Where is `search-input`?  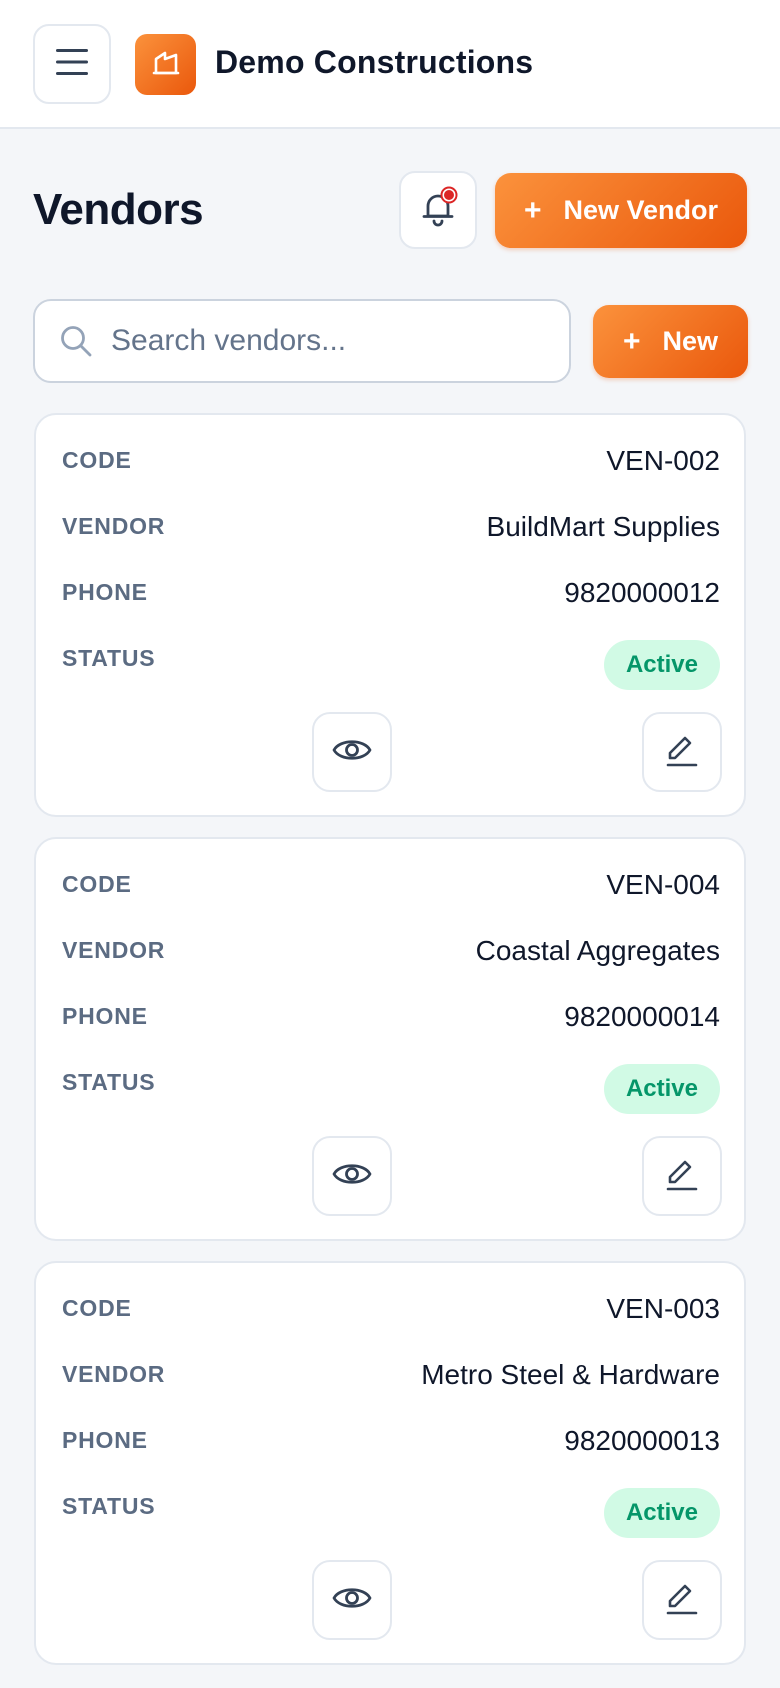
search-input is located at coordinates (321, 341).